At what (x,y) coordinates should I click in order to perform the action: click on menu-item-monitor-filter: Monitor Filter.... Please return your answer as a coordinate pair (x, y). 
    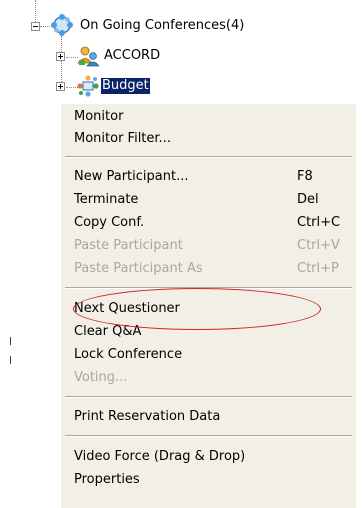
    Looking at the image, I should click on (209, 138).